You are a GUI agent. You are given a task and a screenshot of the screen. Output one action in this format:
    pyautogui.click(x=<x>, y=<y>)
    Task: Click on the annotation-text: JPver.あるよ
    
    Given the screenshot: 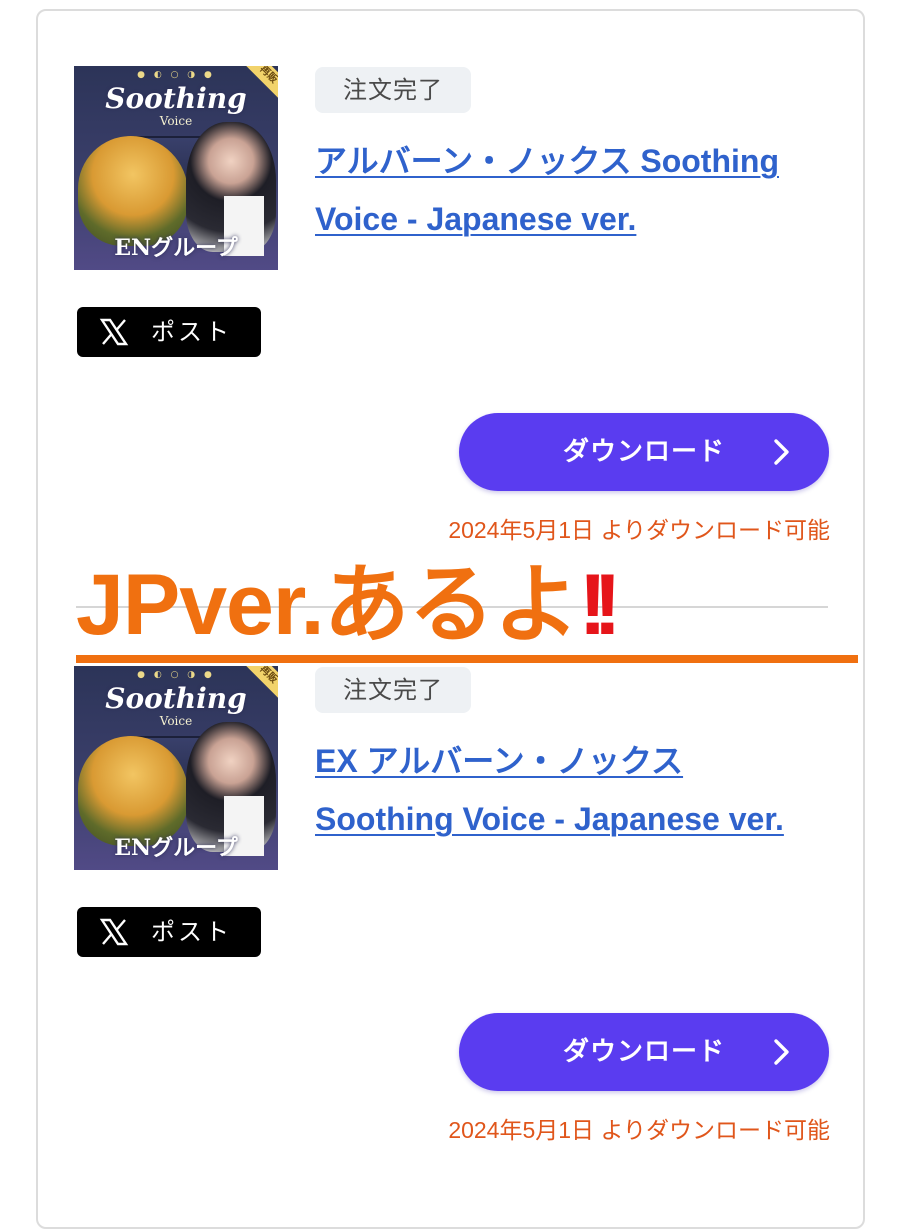 What is the action you would take?
    pyautogui.click(x=327, y=605)
    